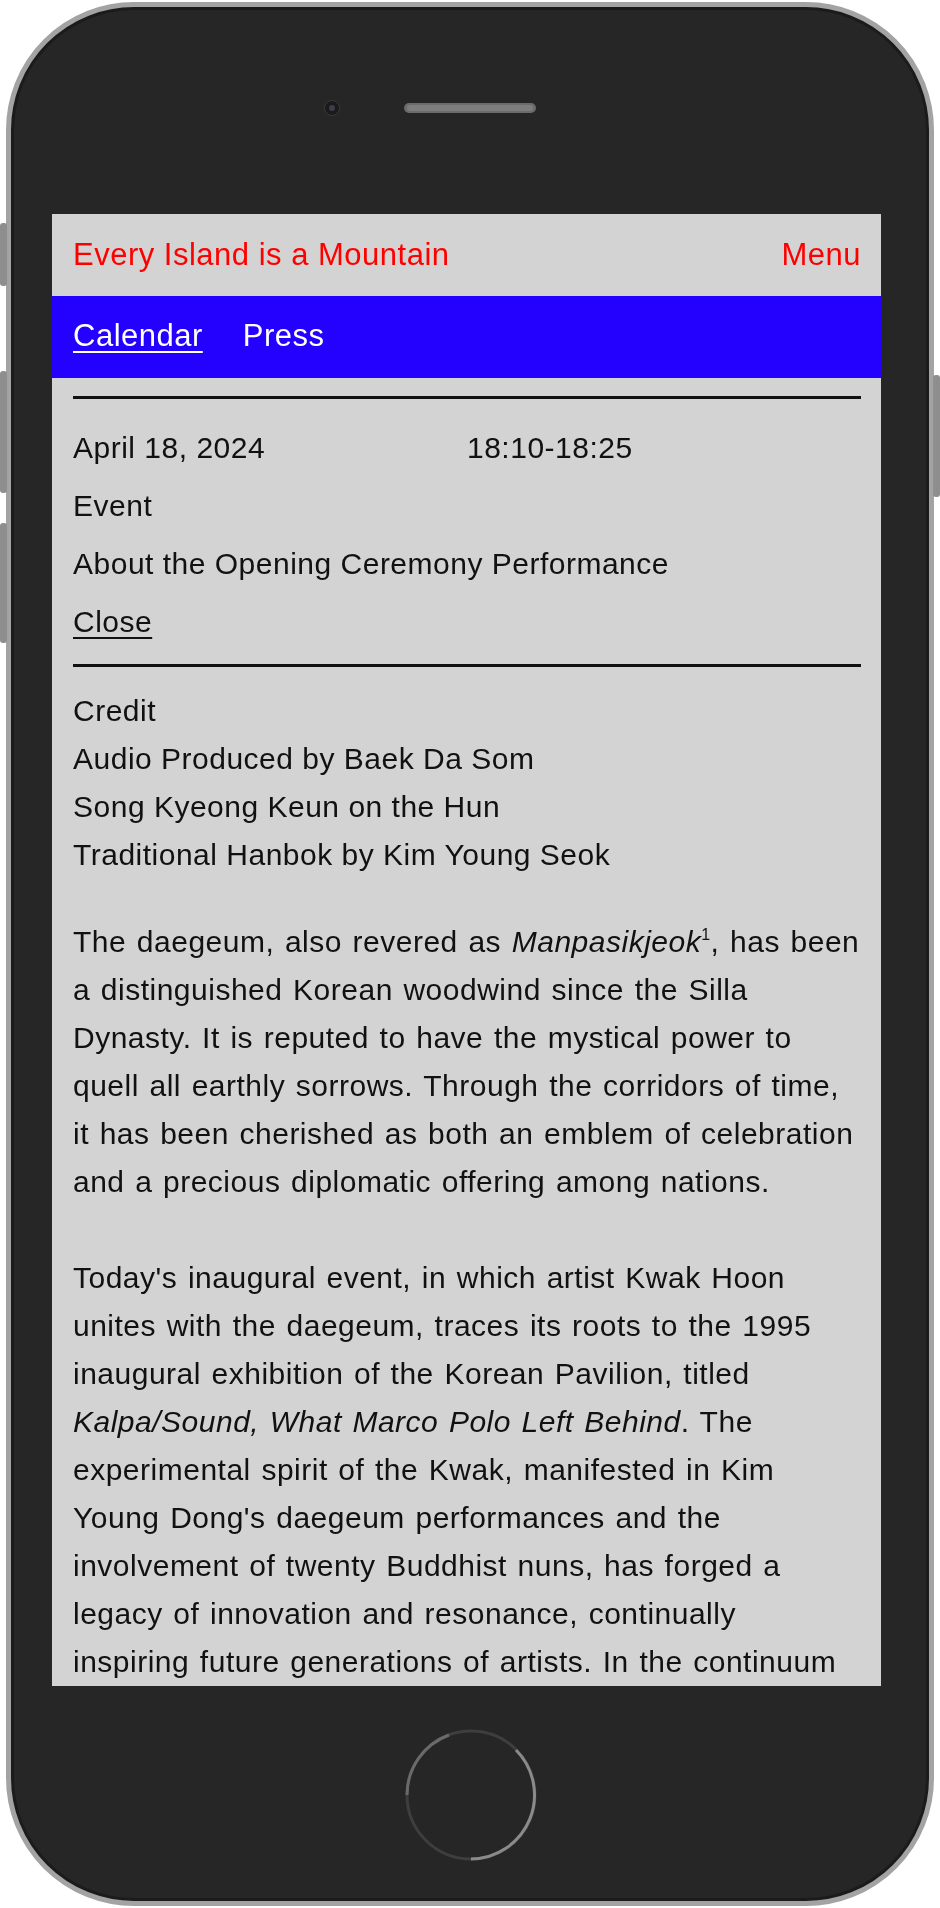 This screenshot has width=940, height=1908. Describe the element at coordinates (471, 1795) in the screenshot. I see `home-button-icon` at that location.